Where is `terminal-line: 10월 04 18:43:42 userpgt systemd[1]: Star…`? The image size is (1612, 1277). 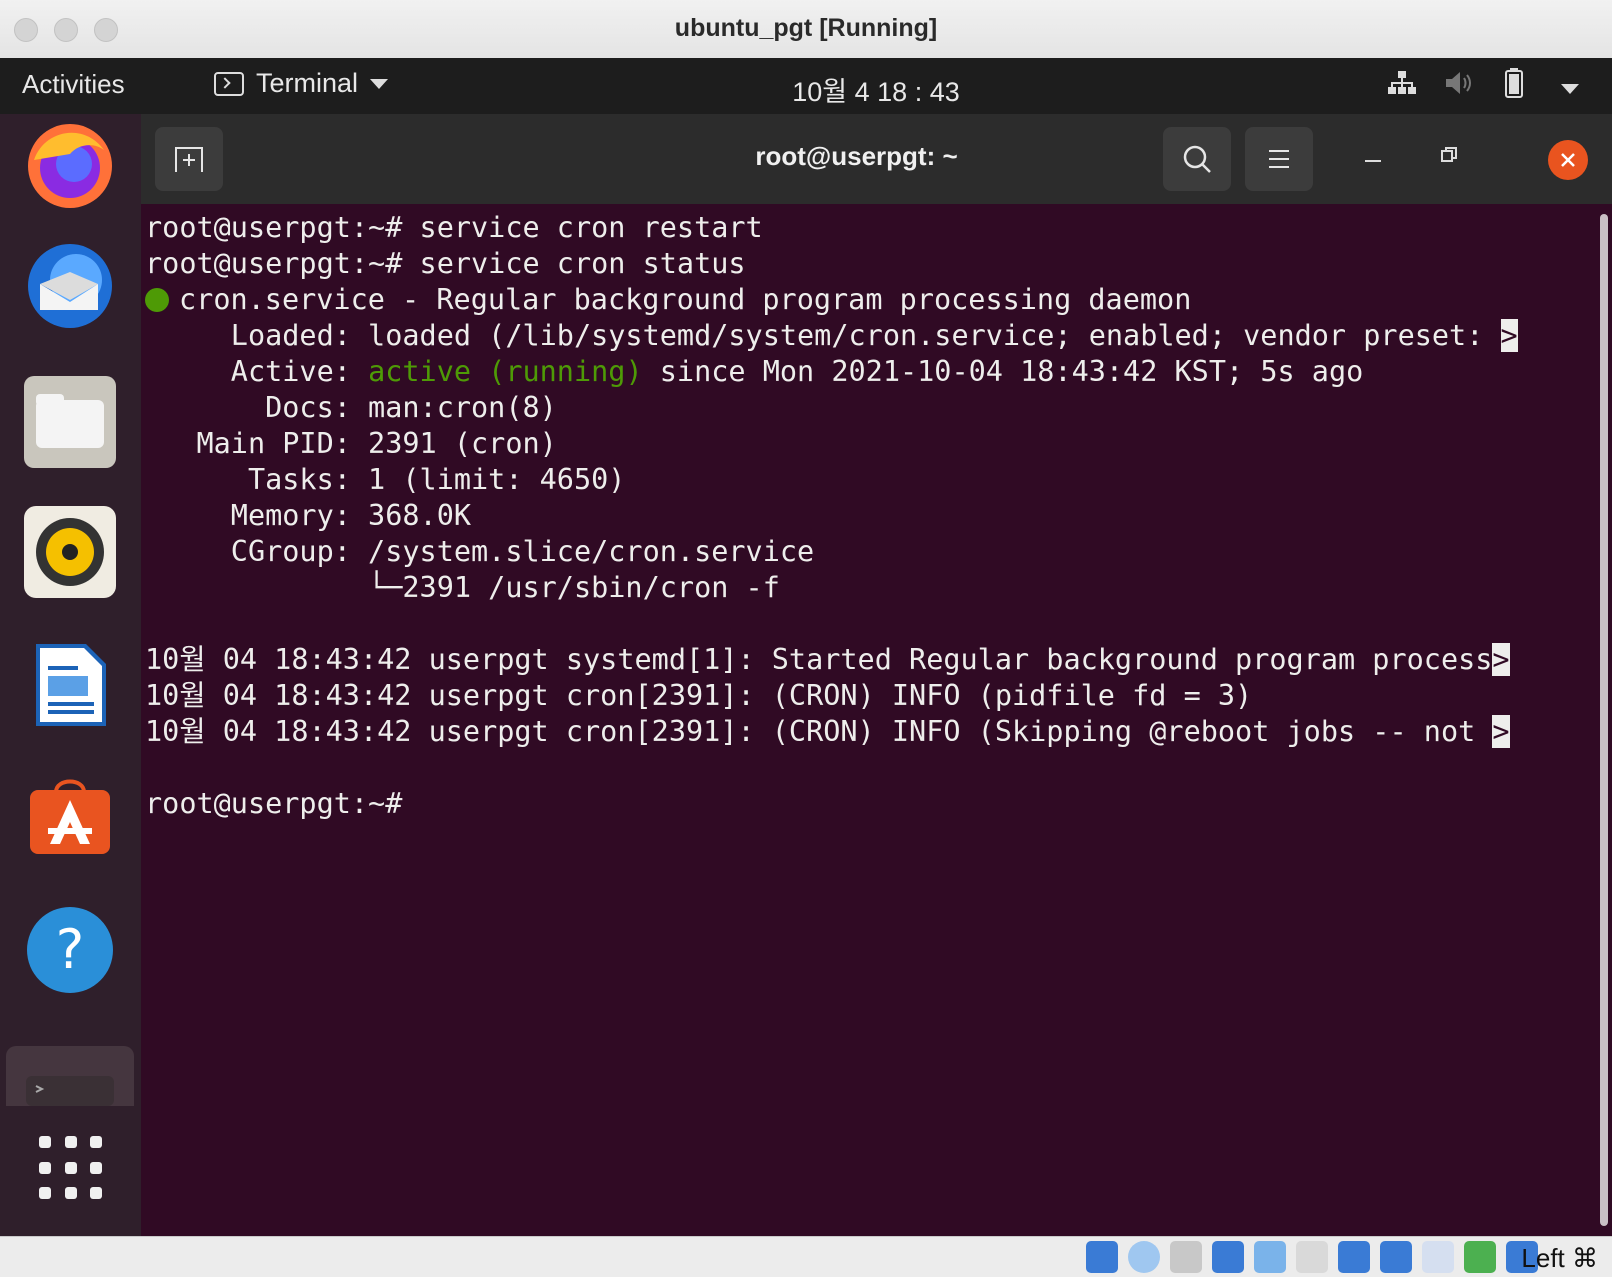
terminal-line: 10월 04 18:43:42 userpgt systemd[1]: Star… is located at coordinates (819, 659).